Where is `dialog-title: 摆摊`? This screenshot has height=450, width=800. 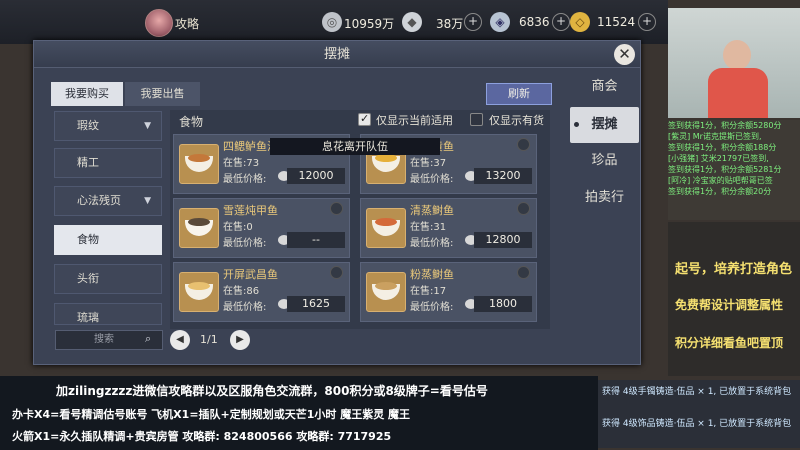
dialog-title: 摆摊 is located at coordinates (337, 54).